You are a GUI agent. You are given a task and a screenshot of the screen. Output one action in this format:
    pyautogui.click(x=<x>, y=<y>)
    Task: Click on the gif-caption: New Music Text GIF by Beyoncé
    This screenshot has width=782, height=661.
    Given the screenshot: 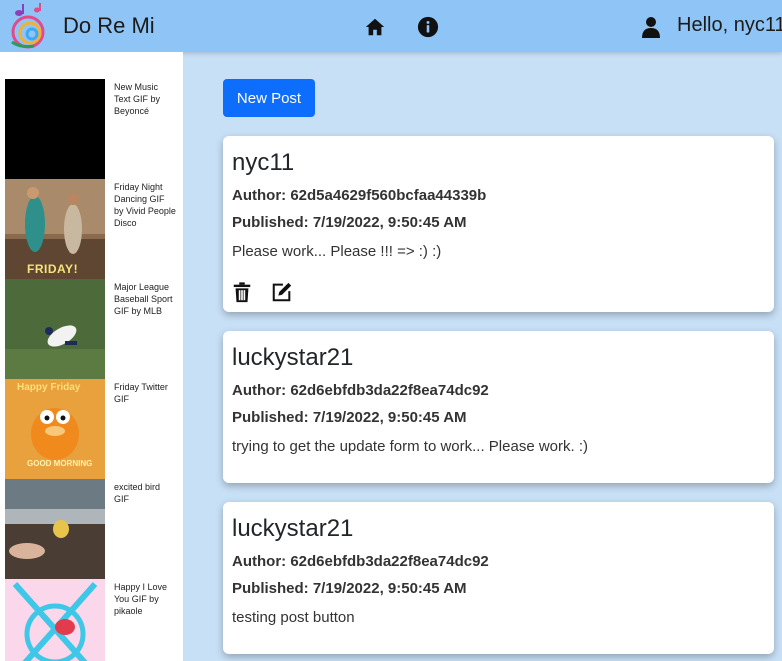 What is the action you would take?
    pyautogui.click(x=137, y=99)
    